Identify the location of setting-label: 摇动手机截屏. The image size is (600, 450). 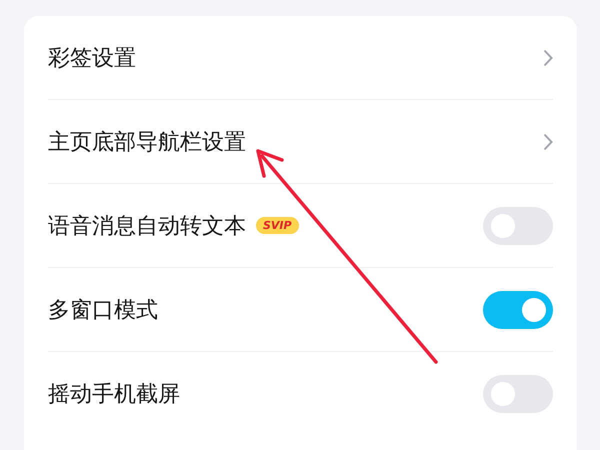
(114, 395).